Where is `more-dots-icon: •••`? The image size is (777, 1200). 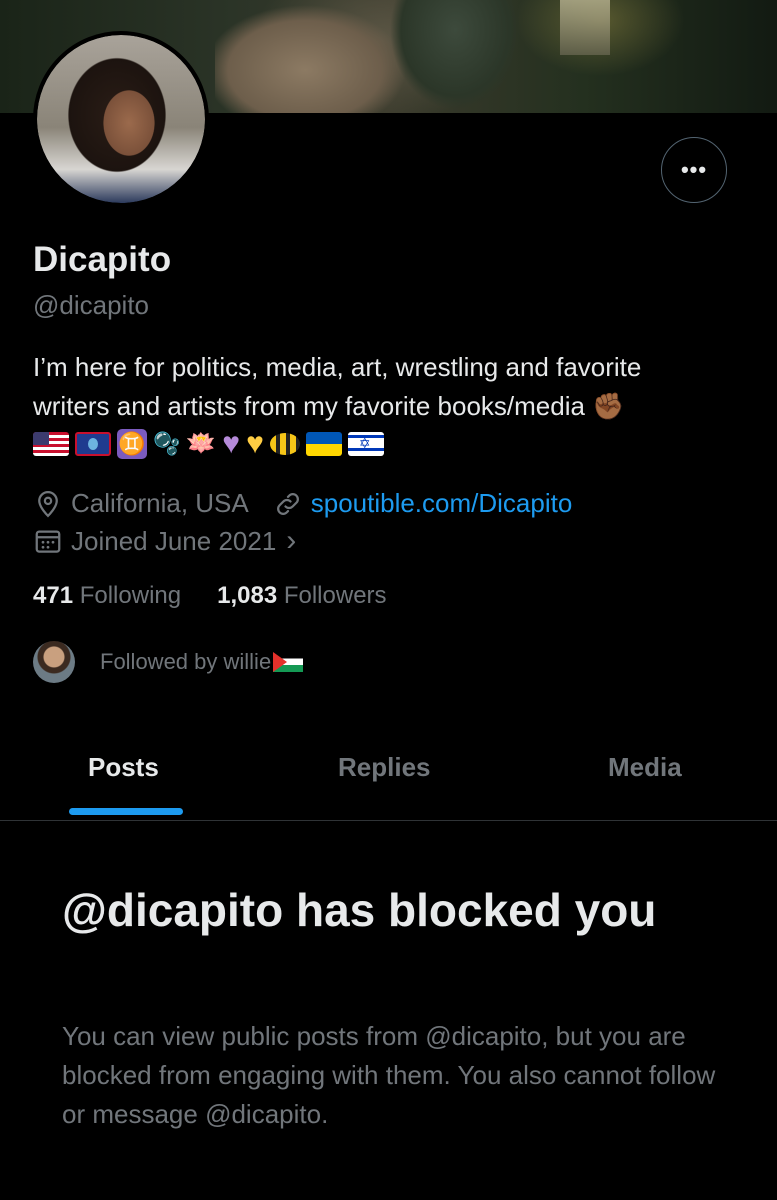 more-dots-icon: ••• is located at coordinates (694, 169).